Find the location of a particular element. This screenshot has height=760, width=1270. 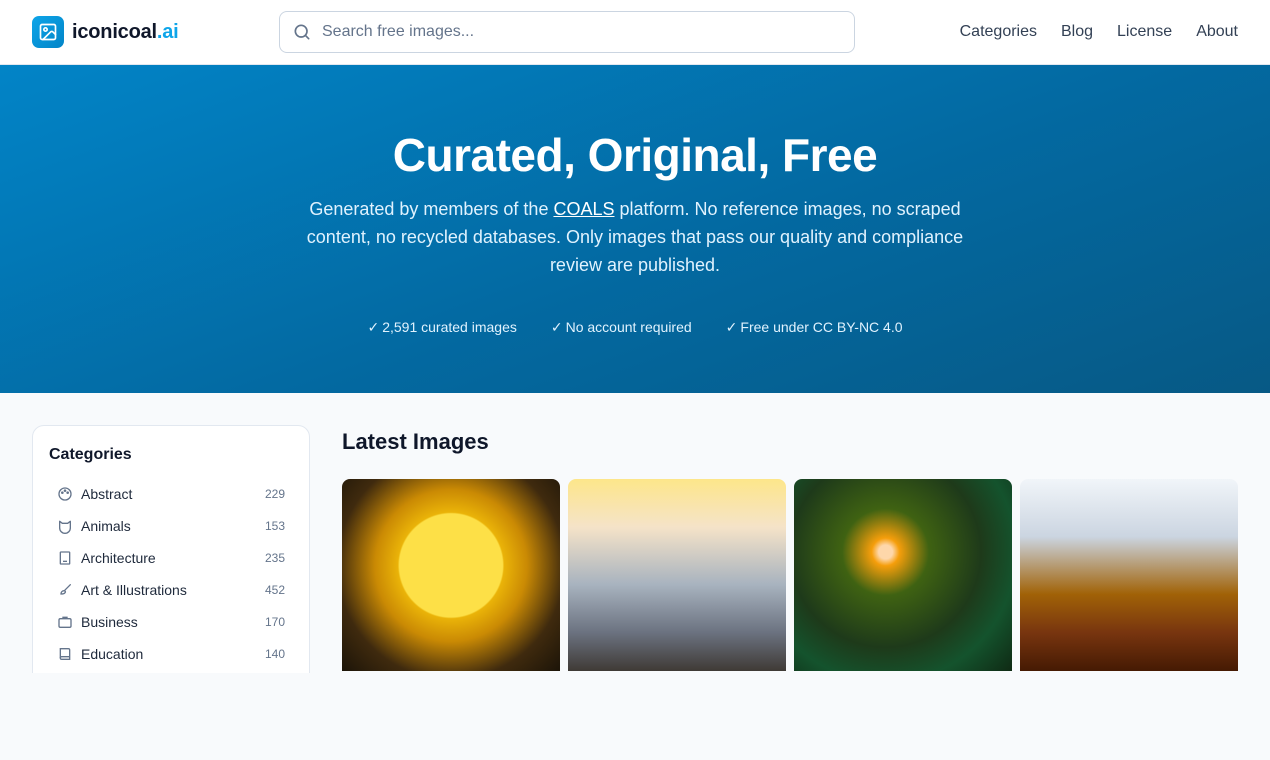

forest-tree-image is located at coordinates (903, 575).